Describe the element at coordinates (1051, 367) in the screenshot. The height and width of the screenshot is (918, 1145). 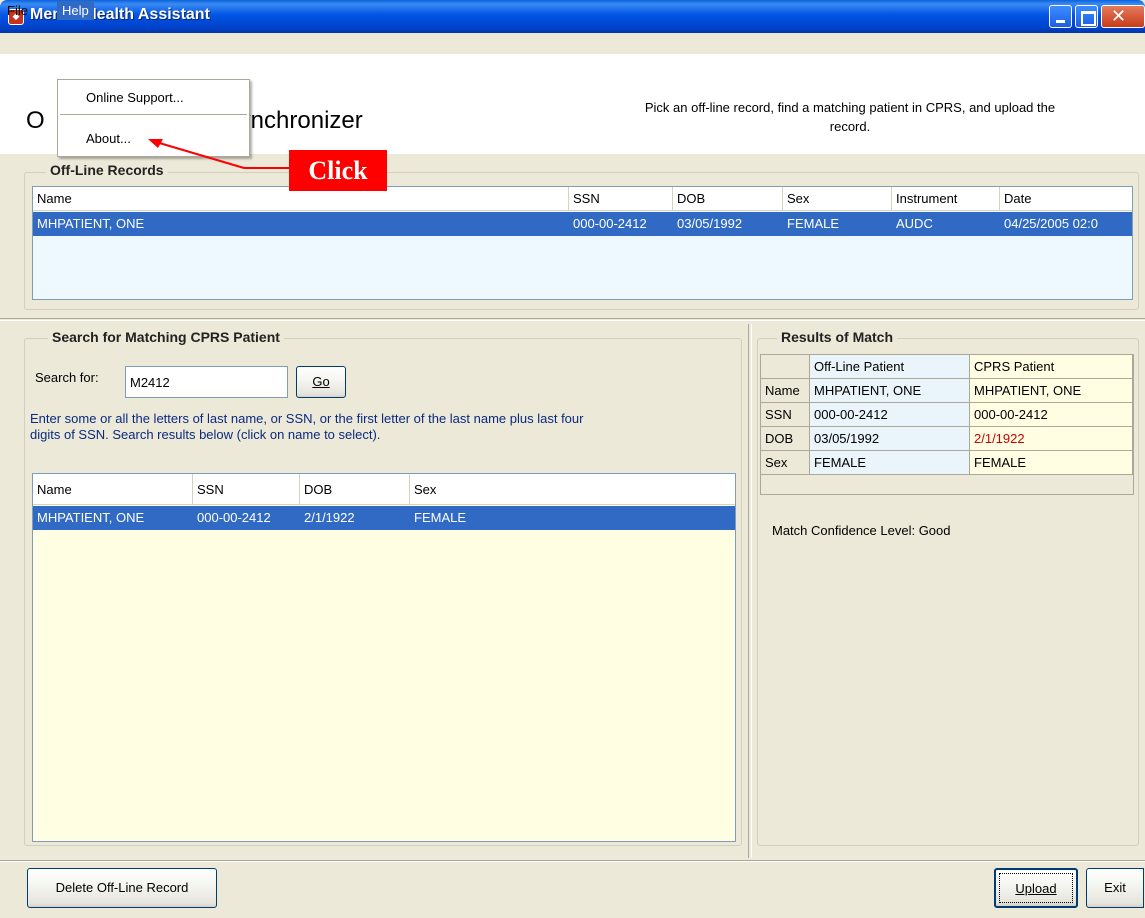
I see `grid-header-cprs: CPRS Patient` at that location.